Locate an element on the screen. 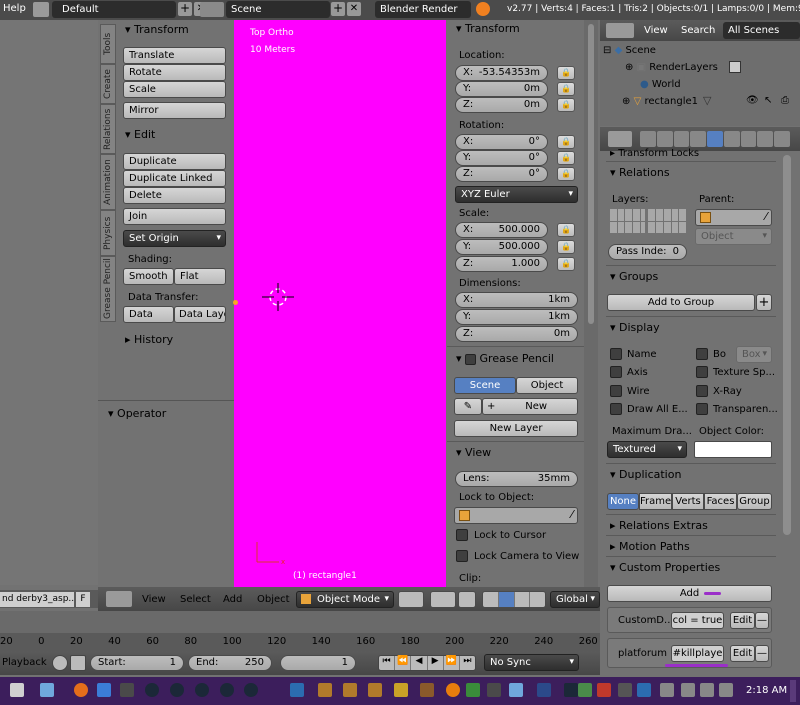 This screenshot has height=705, width=800. outliner-item-renderlayers: ⊕ ▣ RenderLayers is located at coordinates (671, 67).